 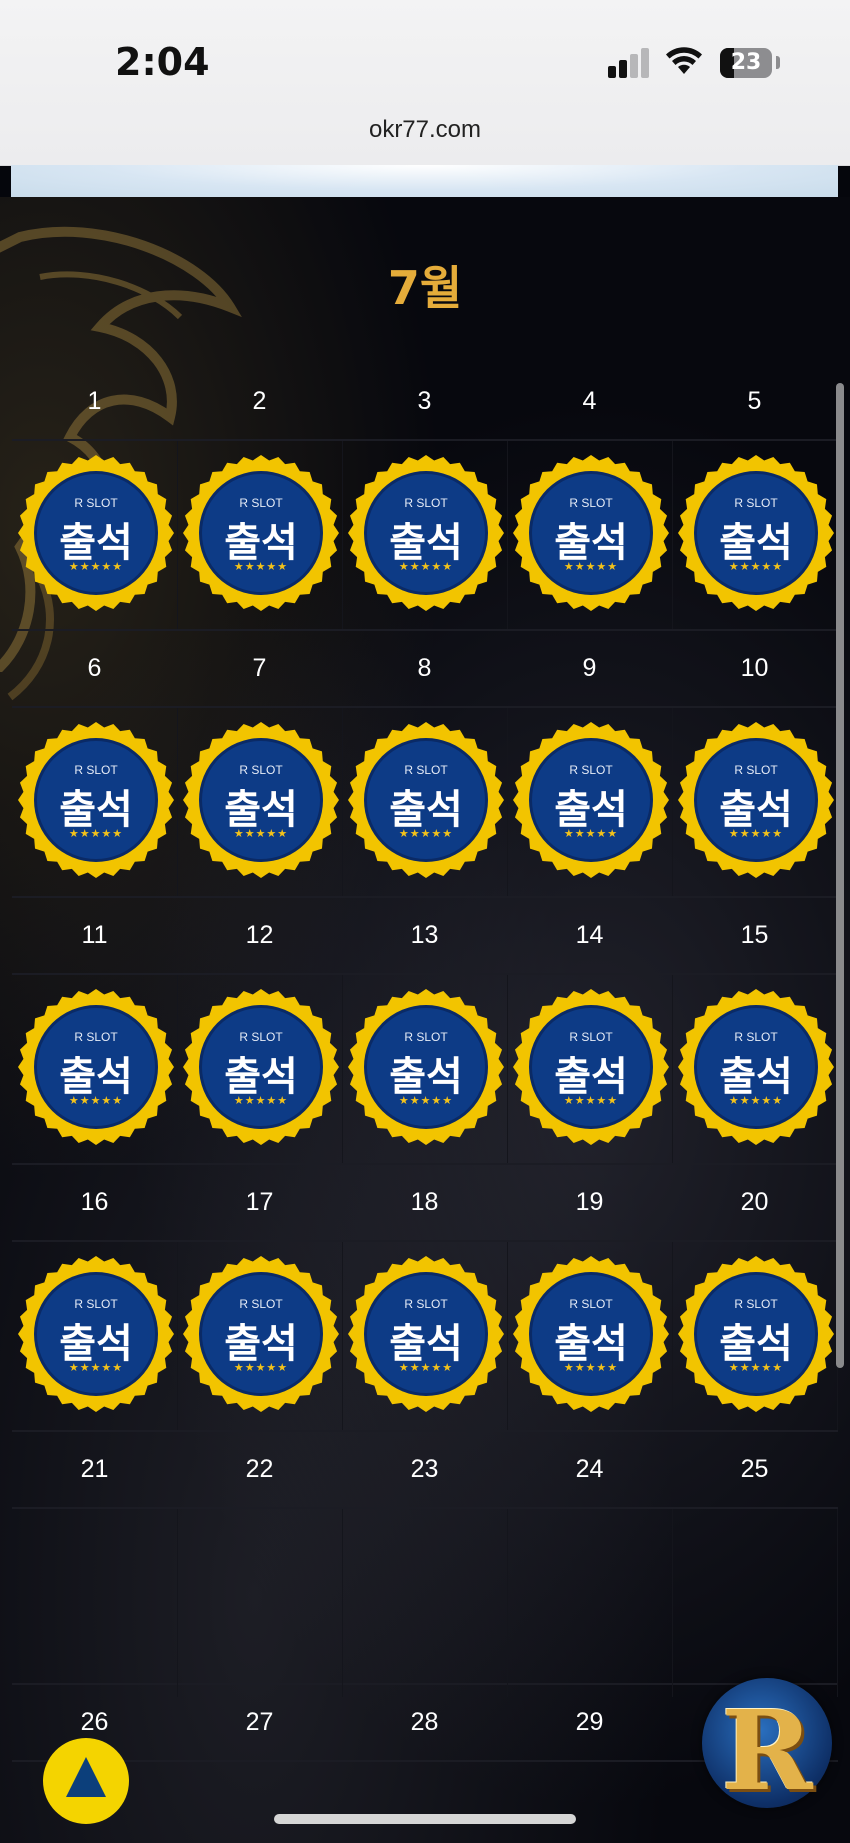 I want to click on day-number: 3, so click(x=424, y=401).